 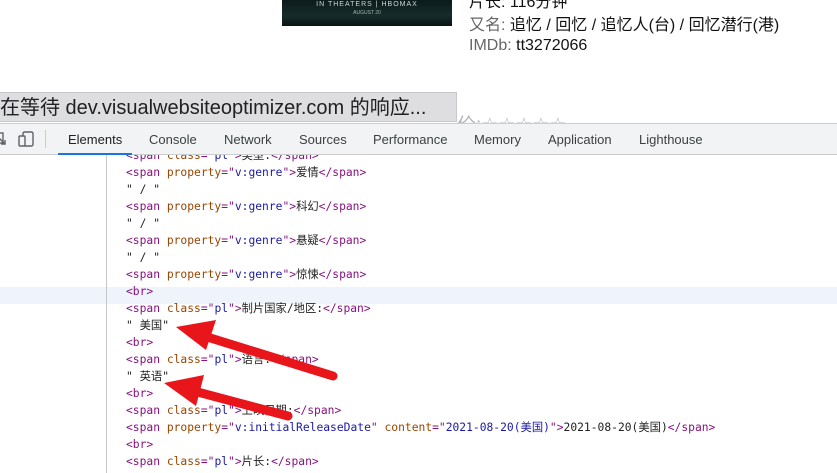 What do you see at coordinates (45, 139) in the screenshot?
I see `toolbar-separator` at bounding box center [45, 139].